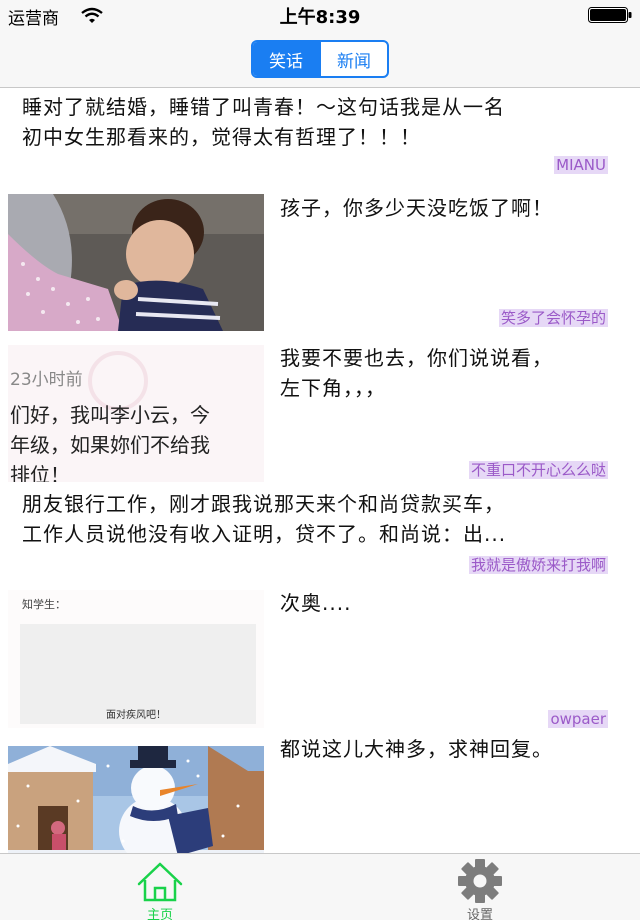  Describe the element at coordinates (416, 208) in the screenshot. I see `joke-text: 孩子，你多少天没吃饭了啊！` at that location.